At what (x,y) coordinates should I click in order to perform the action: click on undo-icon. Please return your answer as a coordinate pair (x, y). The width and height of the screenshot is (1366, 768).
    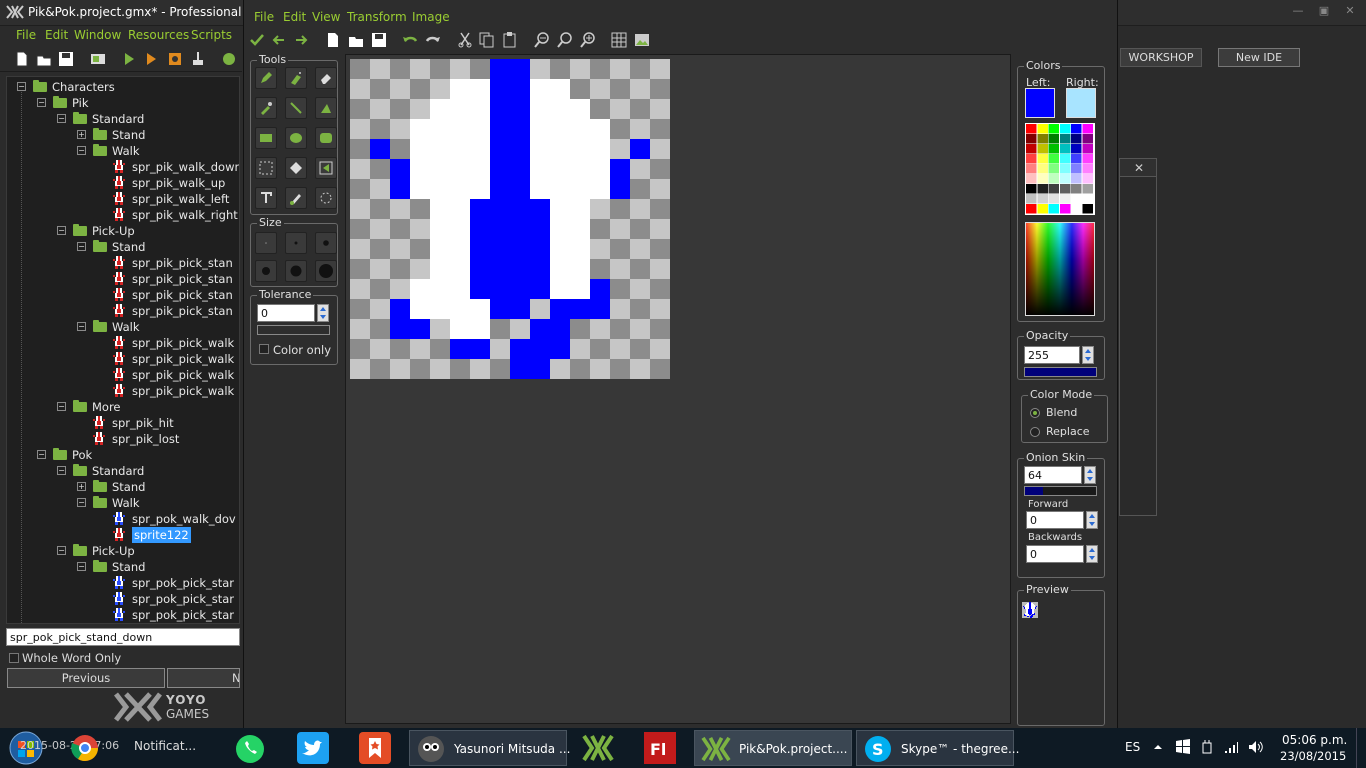
    Looking at the image, I should click on (410, 40).